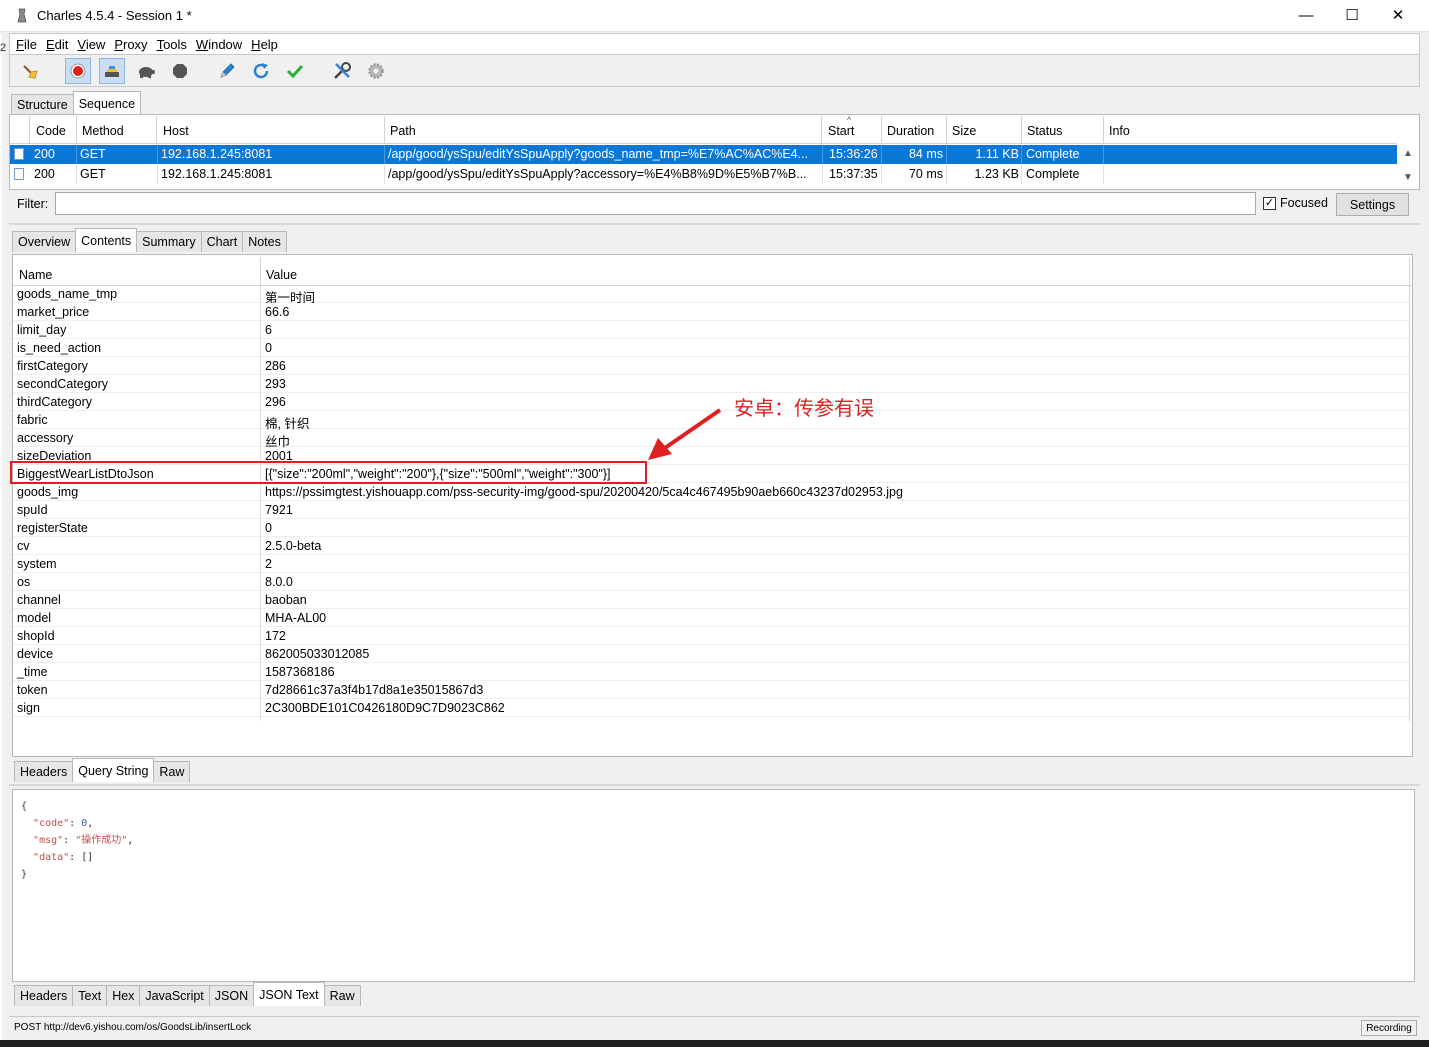 The height and width of the screenshot is (1047, 1429). What do you see at coordinates (296, 618) in the screenshot?
I see `param-value: MHA-AL00` at bounding box center [296, 618].